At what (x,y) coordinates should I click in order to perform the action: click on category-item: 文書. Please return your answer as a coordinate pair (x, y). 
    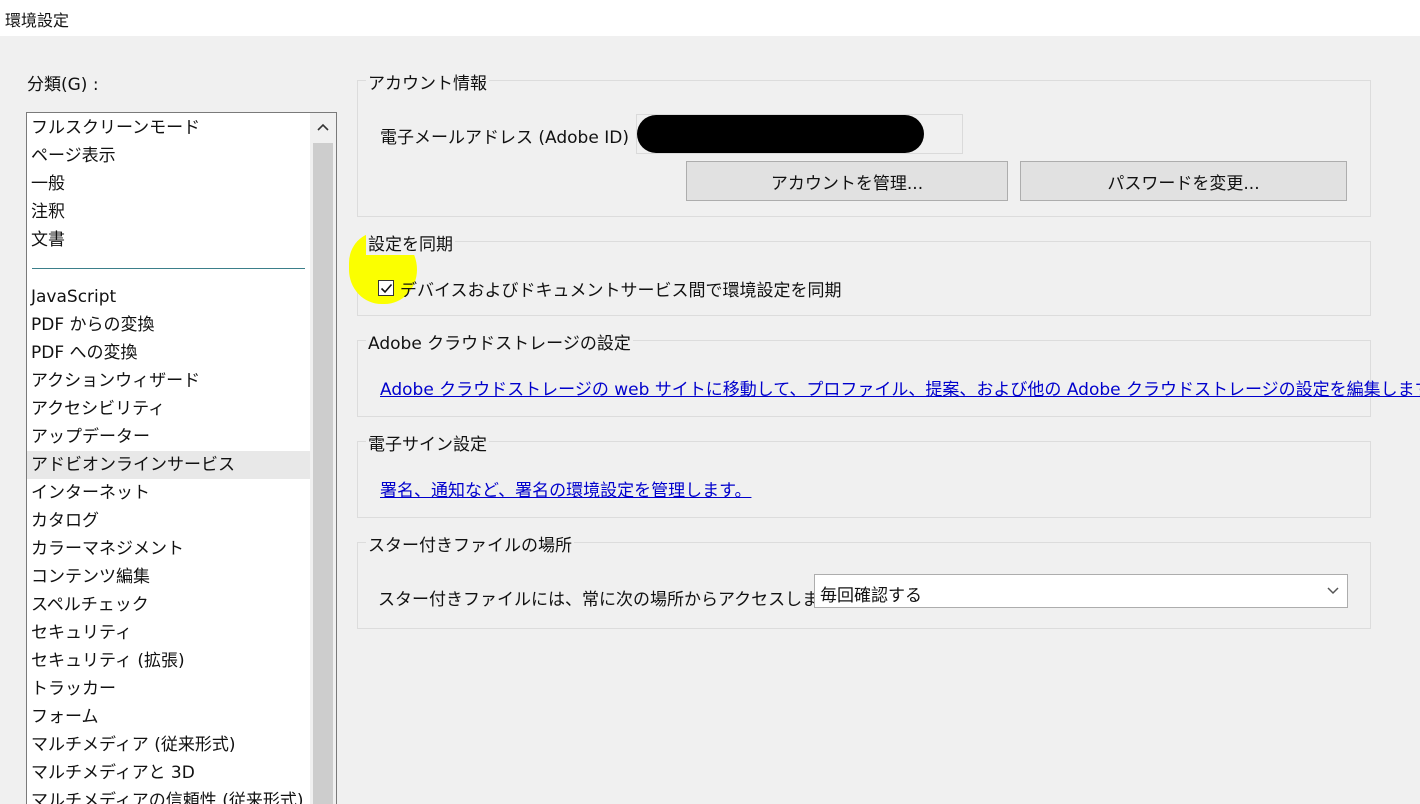
    Looking at the image, I should click on (169, 240).